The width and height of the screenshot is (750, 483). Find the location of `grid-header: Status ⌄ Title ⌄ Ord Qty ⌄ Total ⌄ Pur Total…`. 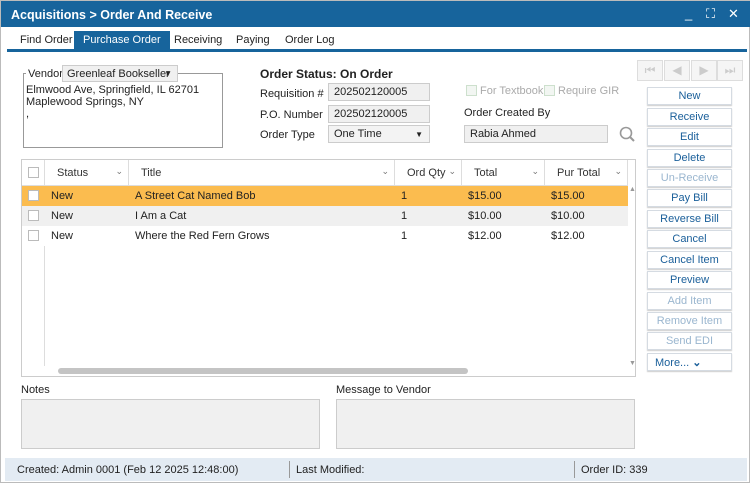

grid-header: Status ⌄ Title ⌄ Ord Qty ⌄ Total ⌄ Pur Total… is located at coordinates (325, 173).